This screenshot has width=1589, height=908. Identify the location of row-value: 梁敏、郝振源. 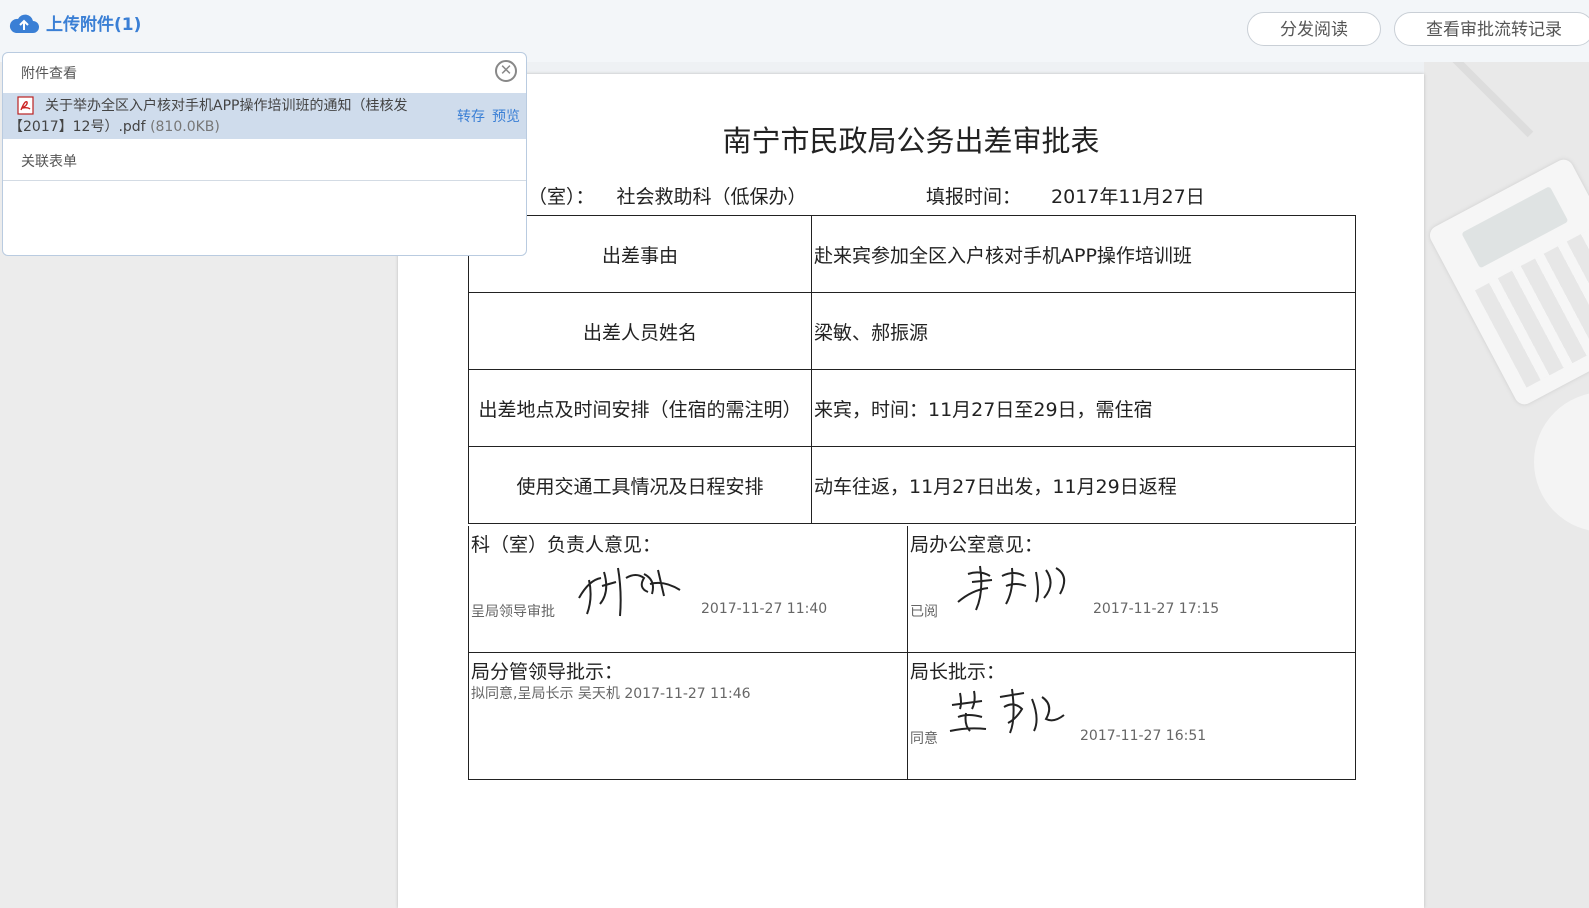
(1083, 331).